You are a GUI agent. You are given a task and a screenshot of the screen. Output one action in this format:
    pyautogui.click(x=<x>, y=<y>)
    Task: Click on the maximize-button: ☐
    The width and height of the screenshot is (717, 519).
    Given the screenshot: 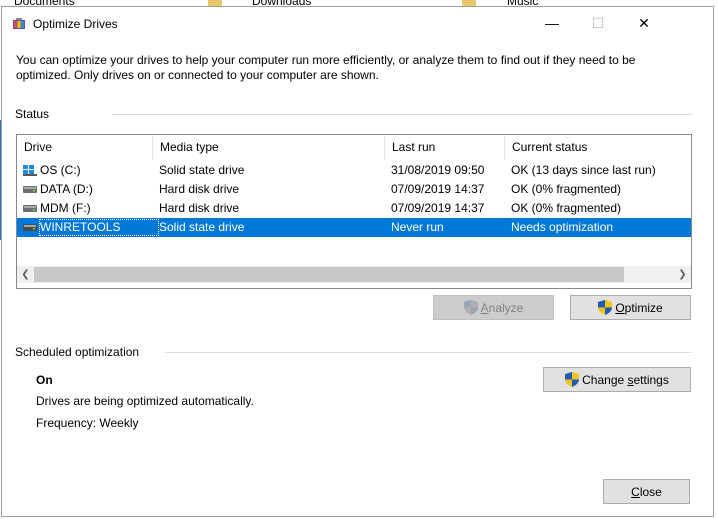 What is the action you would take?
    pyautogui.click(x=598, y=23)
    